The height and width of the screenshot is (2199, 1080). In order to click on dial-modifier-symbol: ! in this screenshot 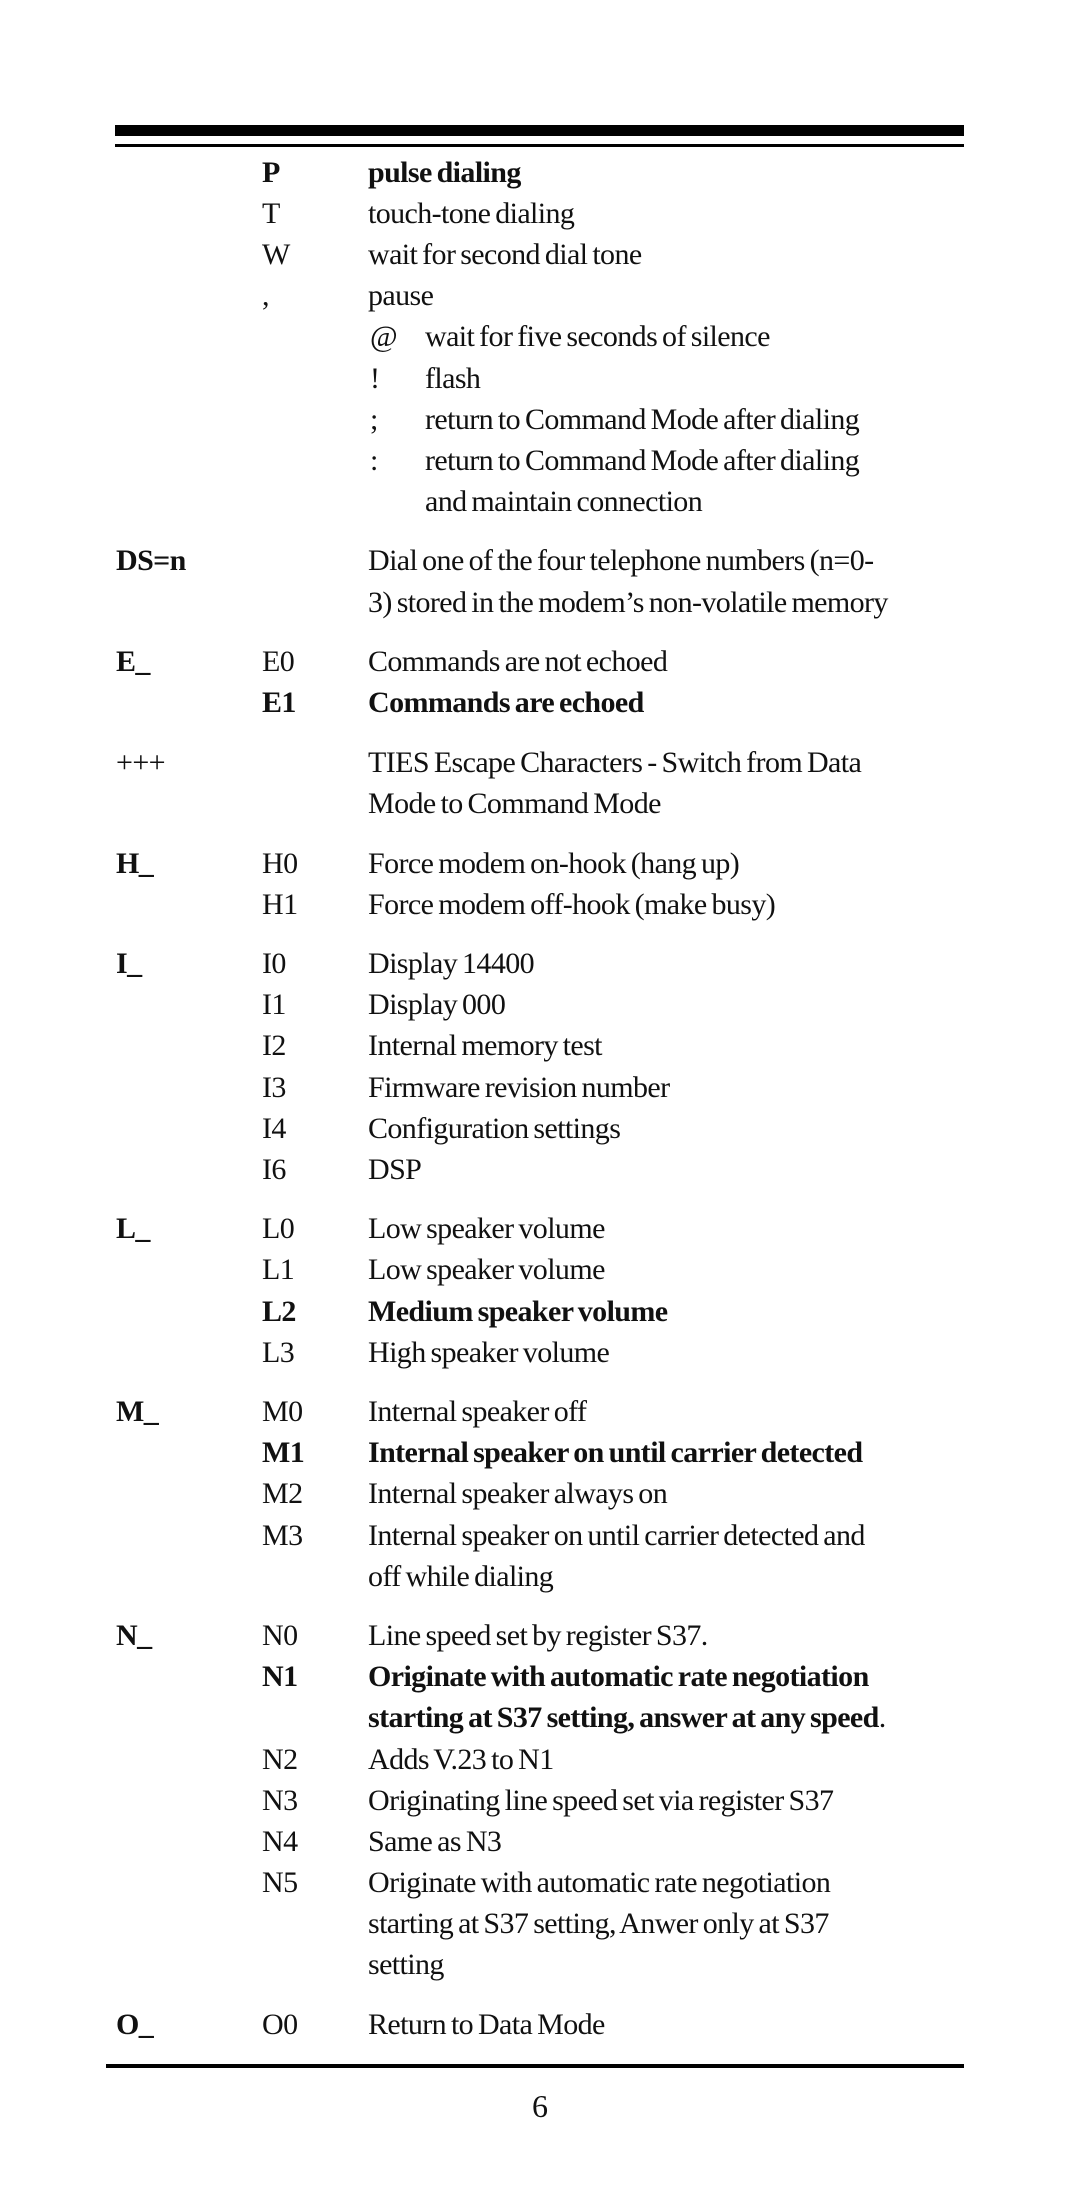, I will do `click(375, 378)`.